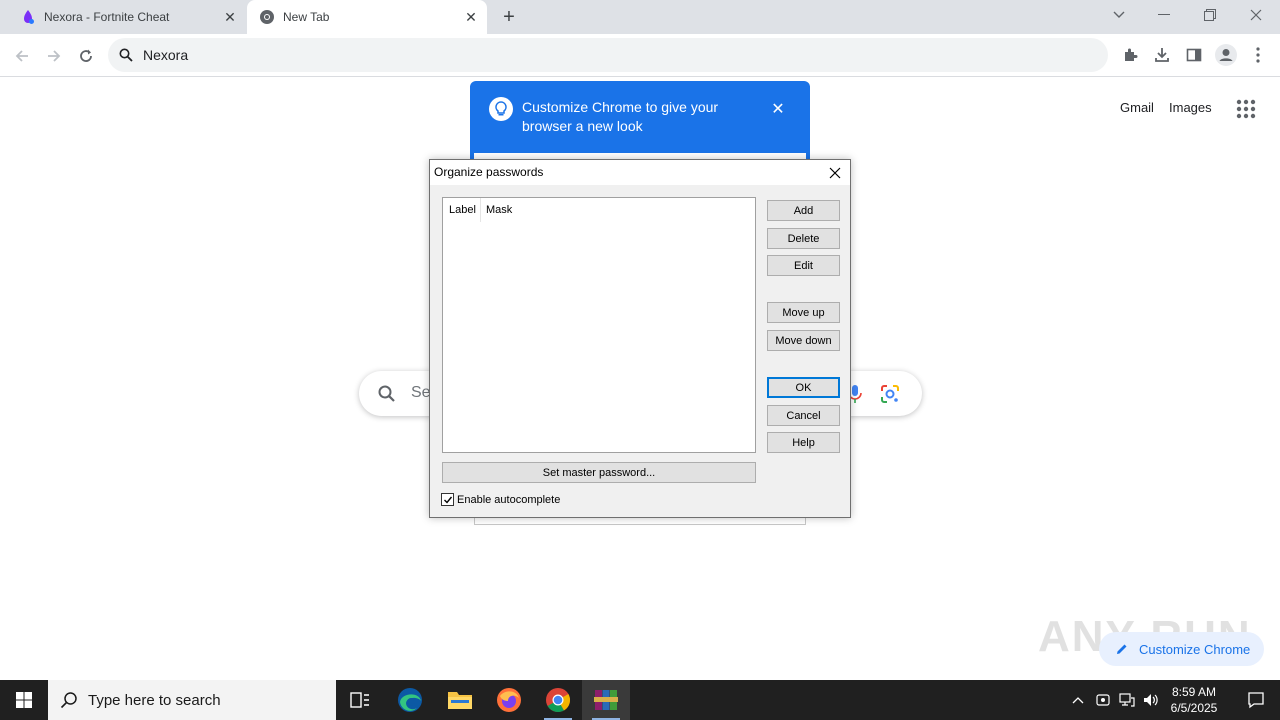 The width and height of the screenshot is (1280, 720). What do you see at coordinates (1194, 692) in the screenshot?
I see `clock-time: 8:59 AM` at bounding box center [1194, 692].